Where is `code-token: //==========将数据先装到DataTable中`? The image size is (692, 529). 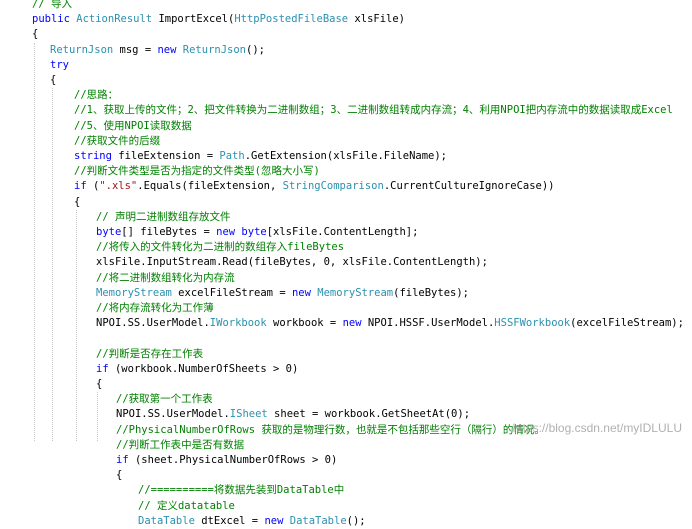 code-token: //==========将数据先装到DataTable中 is located at coordinates (241, 490).